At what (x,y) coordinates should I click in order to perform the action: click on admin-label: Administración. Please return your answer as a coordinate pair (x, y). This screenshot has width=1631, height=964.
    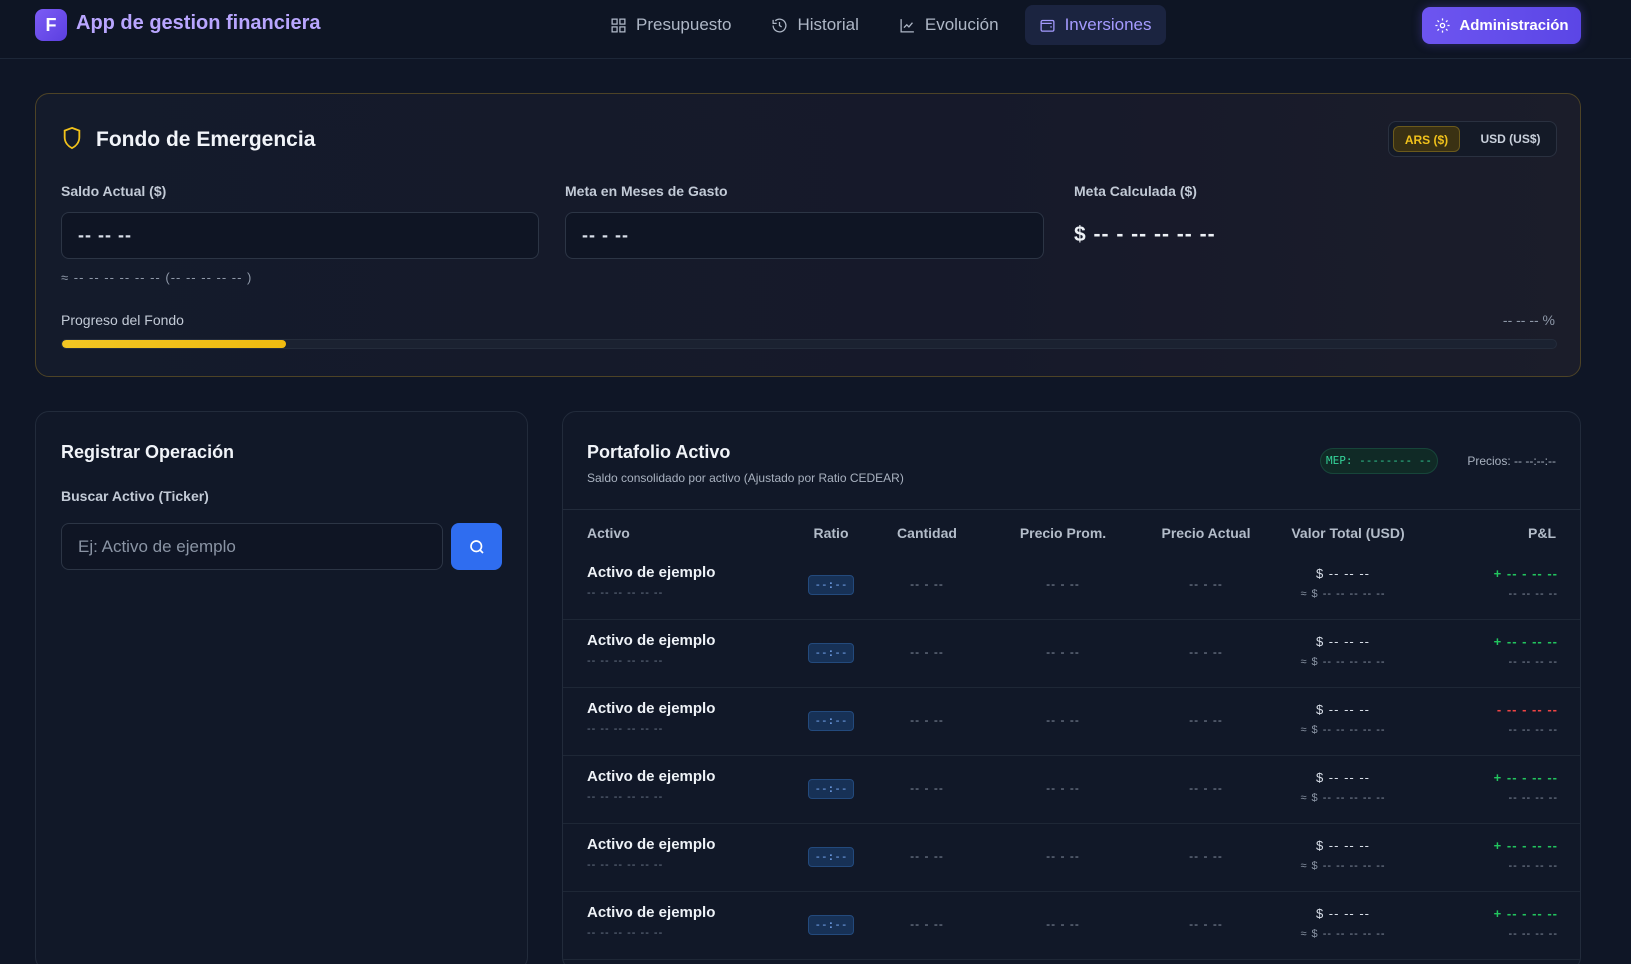
    Looking at the image, I should click on (1514, 25).